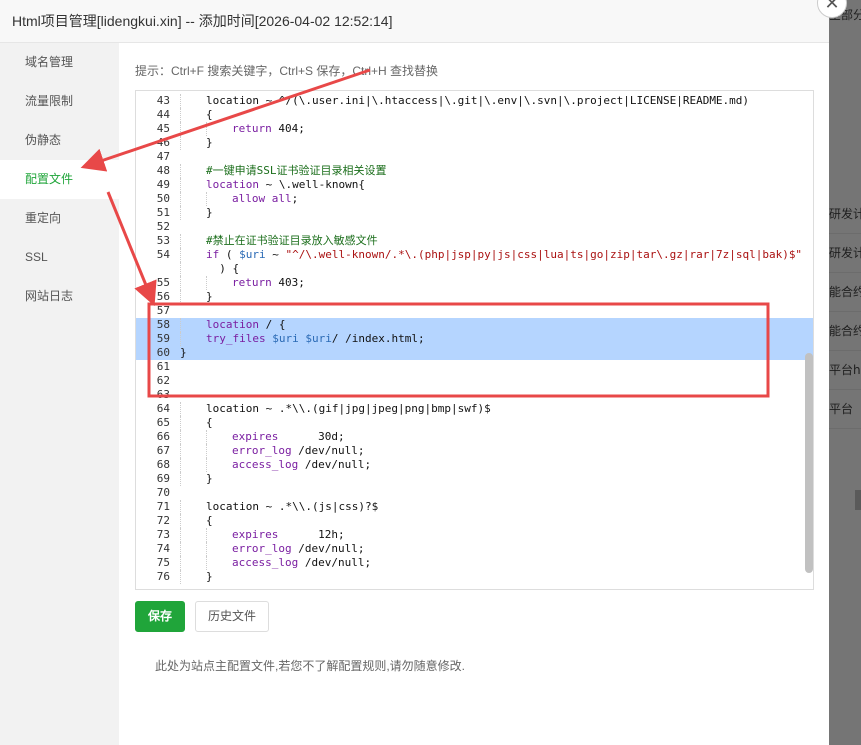 The height and width of the screenshot is (745, 861). Describe the element at coordinates (272, 324) in the screenshot. I see `code-token: / {` at that location.